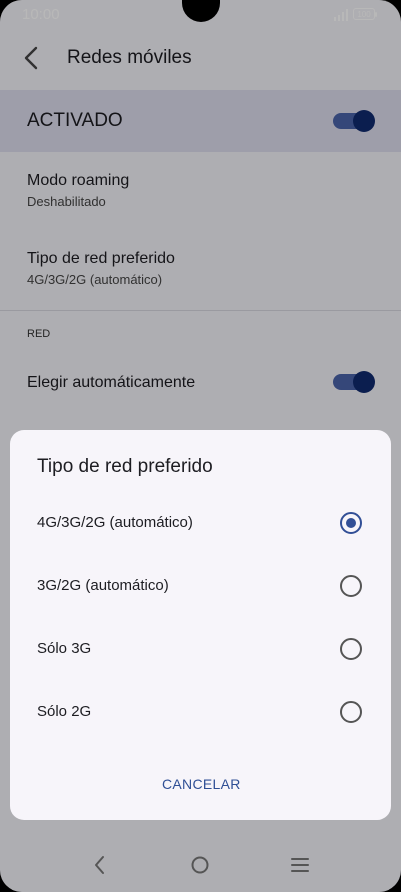 The image size is (401, 892). What do you see at coordinates (115, 522) in the screenshot?
I see `option-label: 4G/3G/2G (automático)` at bounding box center [115, 522].